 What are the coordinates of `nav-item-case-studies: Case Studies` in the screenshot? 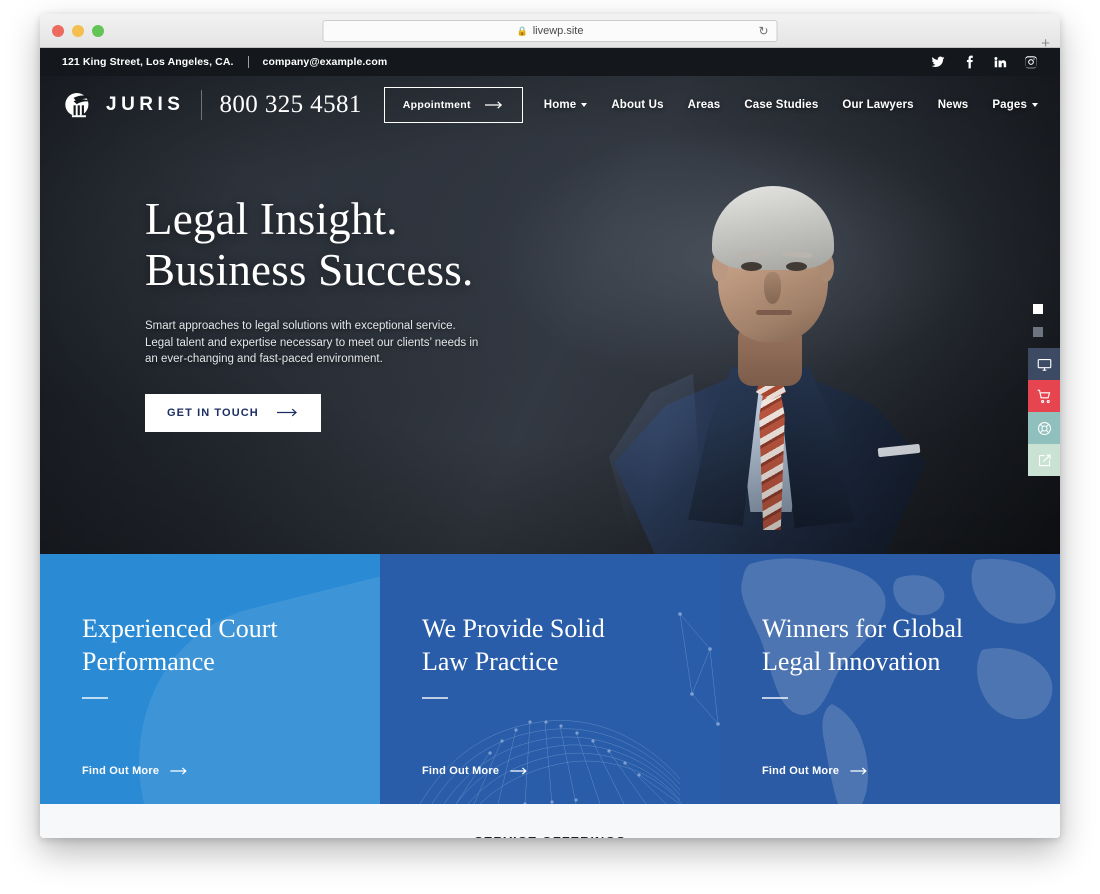 It's located at (781, 105).